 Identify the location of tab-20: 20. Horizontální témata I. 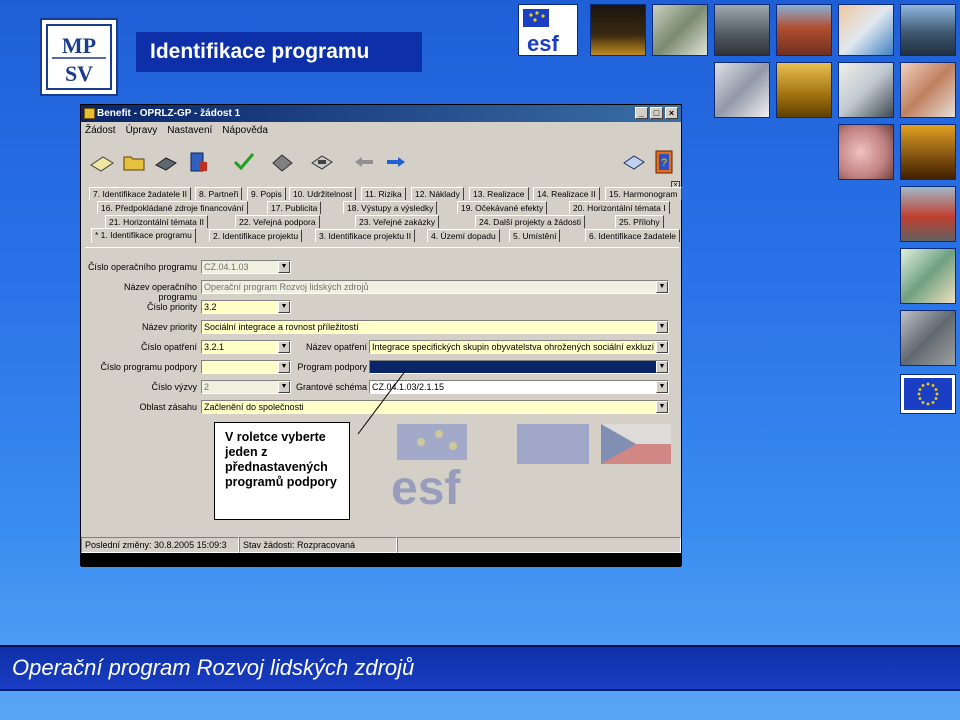
(619, 207).